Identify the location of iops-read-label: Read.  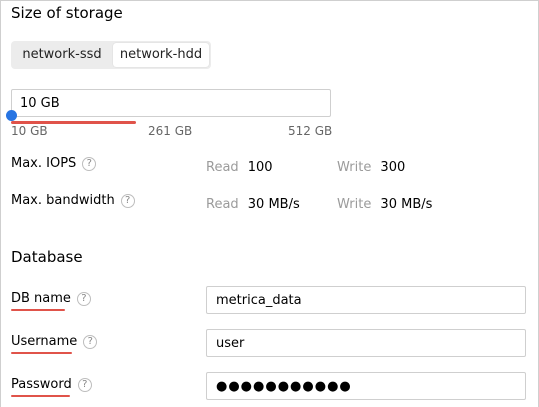
(222, 167).